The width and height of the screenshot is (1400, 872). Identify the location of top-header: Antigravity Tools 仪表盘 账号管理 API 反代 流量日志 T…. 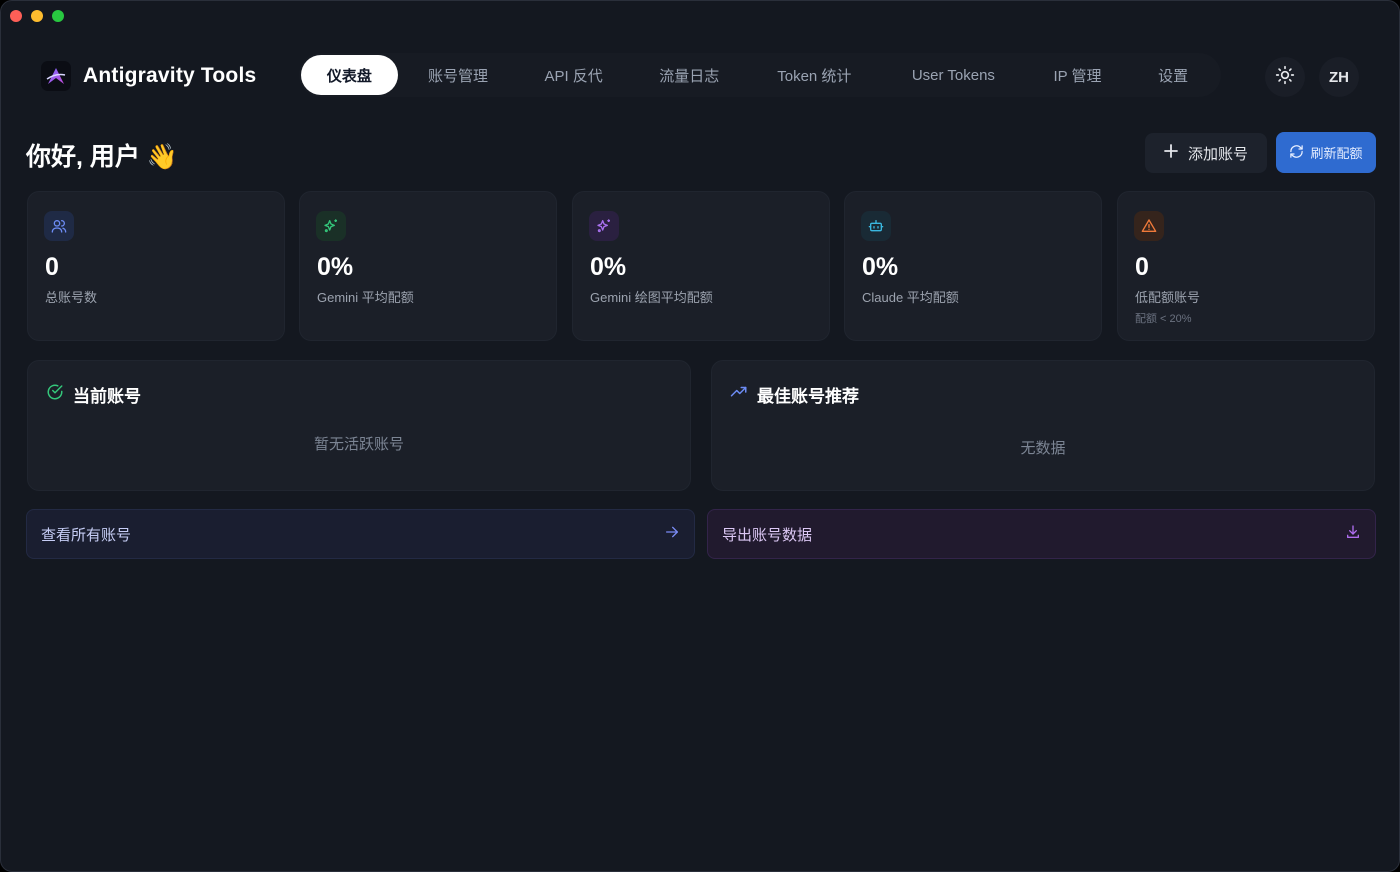
(700, 75).